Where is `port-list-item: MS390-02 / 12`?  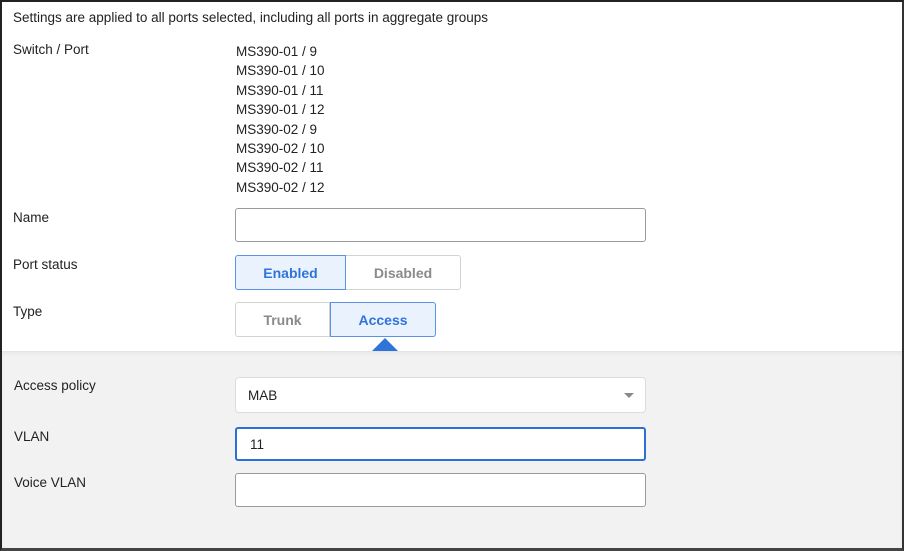 port-list-item: MS390-02 / 12 is located at coordinates (280, 187).